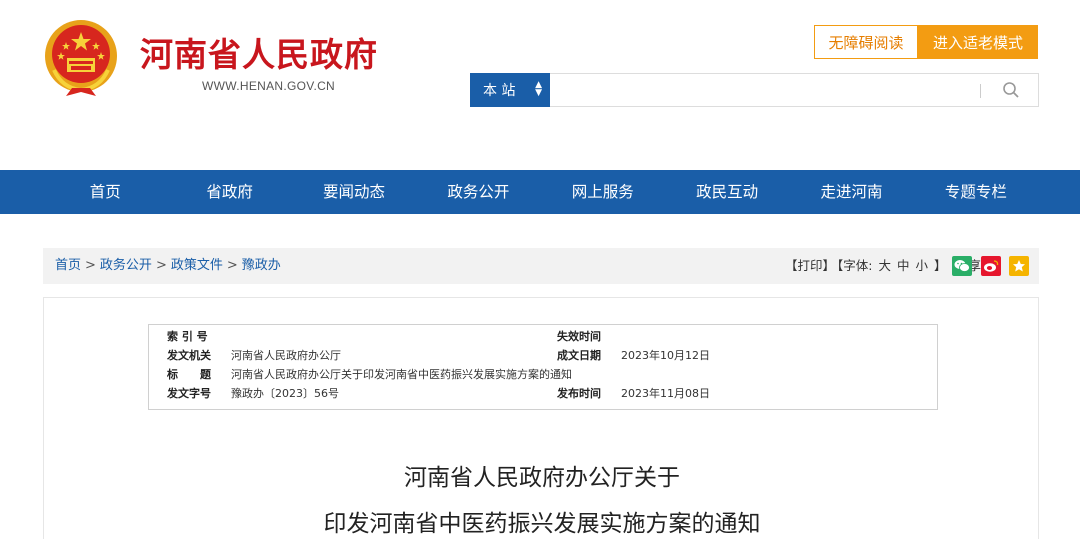 This screenshot has height=539, width=1080. What do you see at coordinates (851, 192) in the screenshot?
I see `nav-item-about-henan: 走进河南` at bounding box center [851, 192].